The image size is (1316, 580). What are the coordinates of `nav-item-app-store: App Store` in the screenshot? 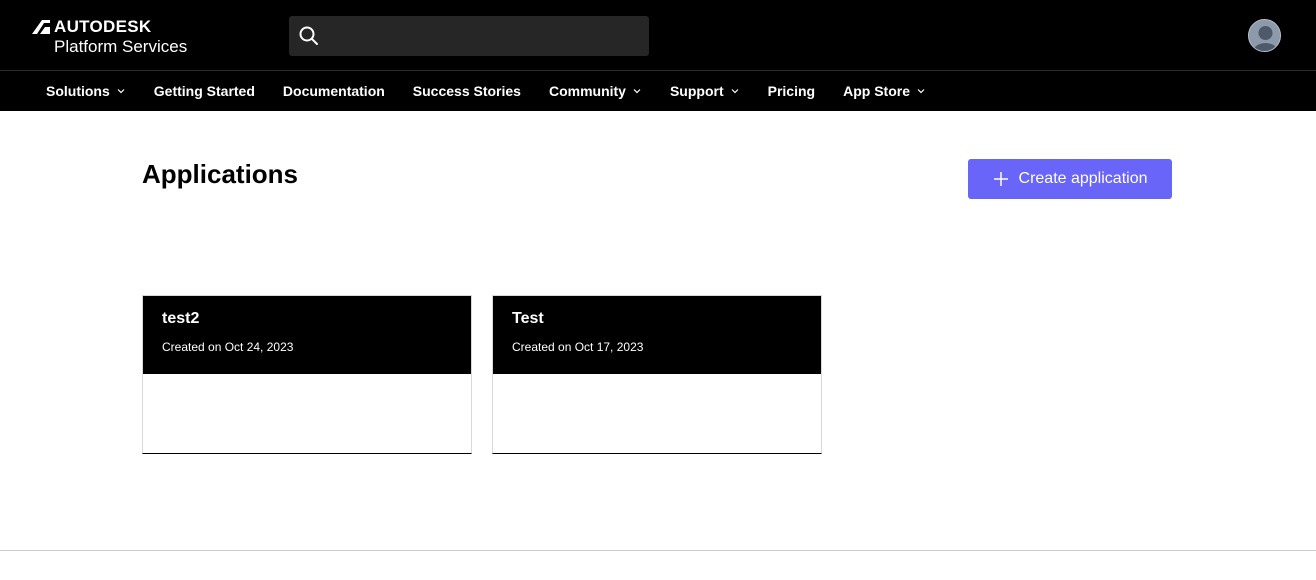 It's located at (884, 91).